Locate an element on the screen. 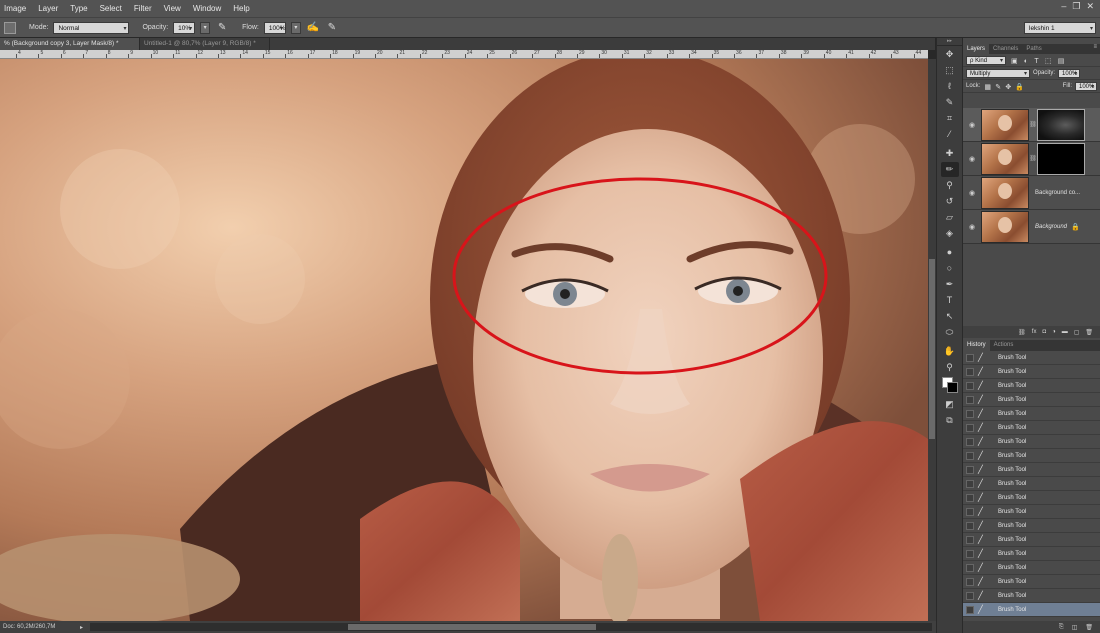 The image size is (1100, 633). eraser-icon: ▱ is located at coordinates (950, 217).